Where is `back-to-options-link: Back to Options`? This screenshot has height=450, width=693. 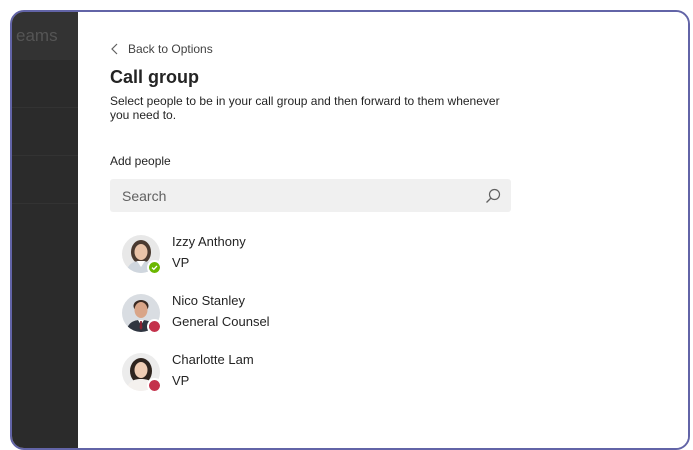 back-to-options-link: Back to Options is located at coordinates (161, 49).